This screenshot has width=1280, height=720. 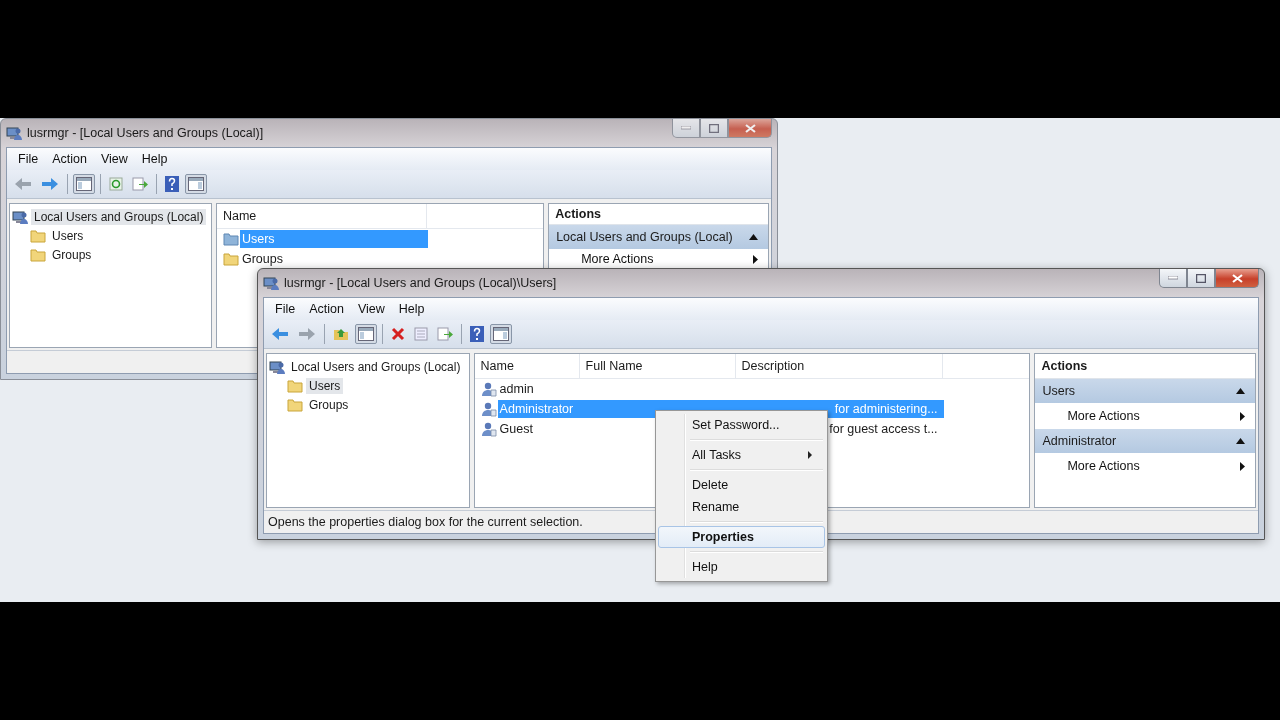 What do you see at coordinates (539, 429) in the screenshot?
I see `table-cell: Guest` at bounding box center [539, 429].